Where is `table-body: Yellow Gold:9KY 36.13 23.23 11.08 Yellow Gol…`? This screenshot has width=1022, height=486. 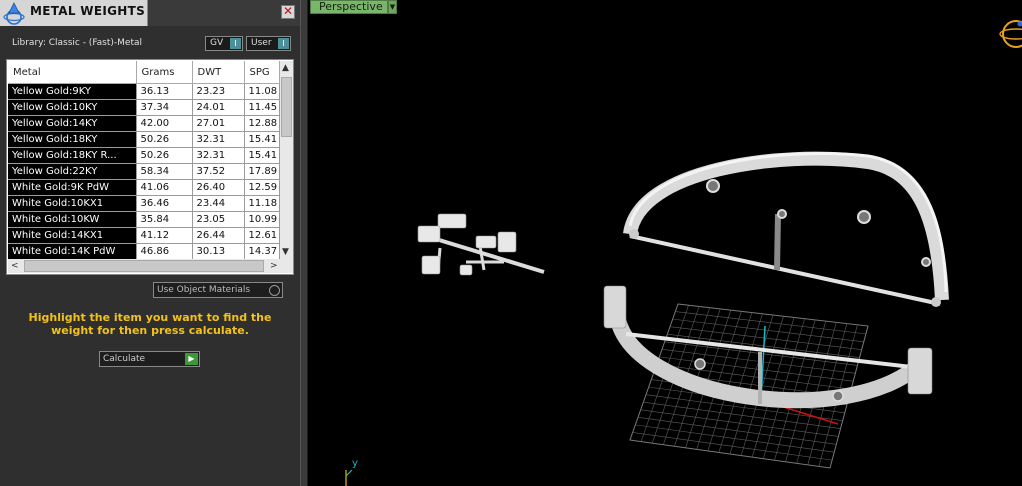 table-body: Yellow Gold:9KY 36.13 23.23 11.08 Yellow Gol… is located at coordinates (144, 171).